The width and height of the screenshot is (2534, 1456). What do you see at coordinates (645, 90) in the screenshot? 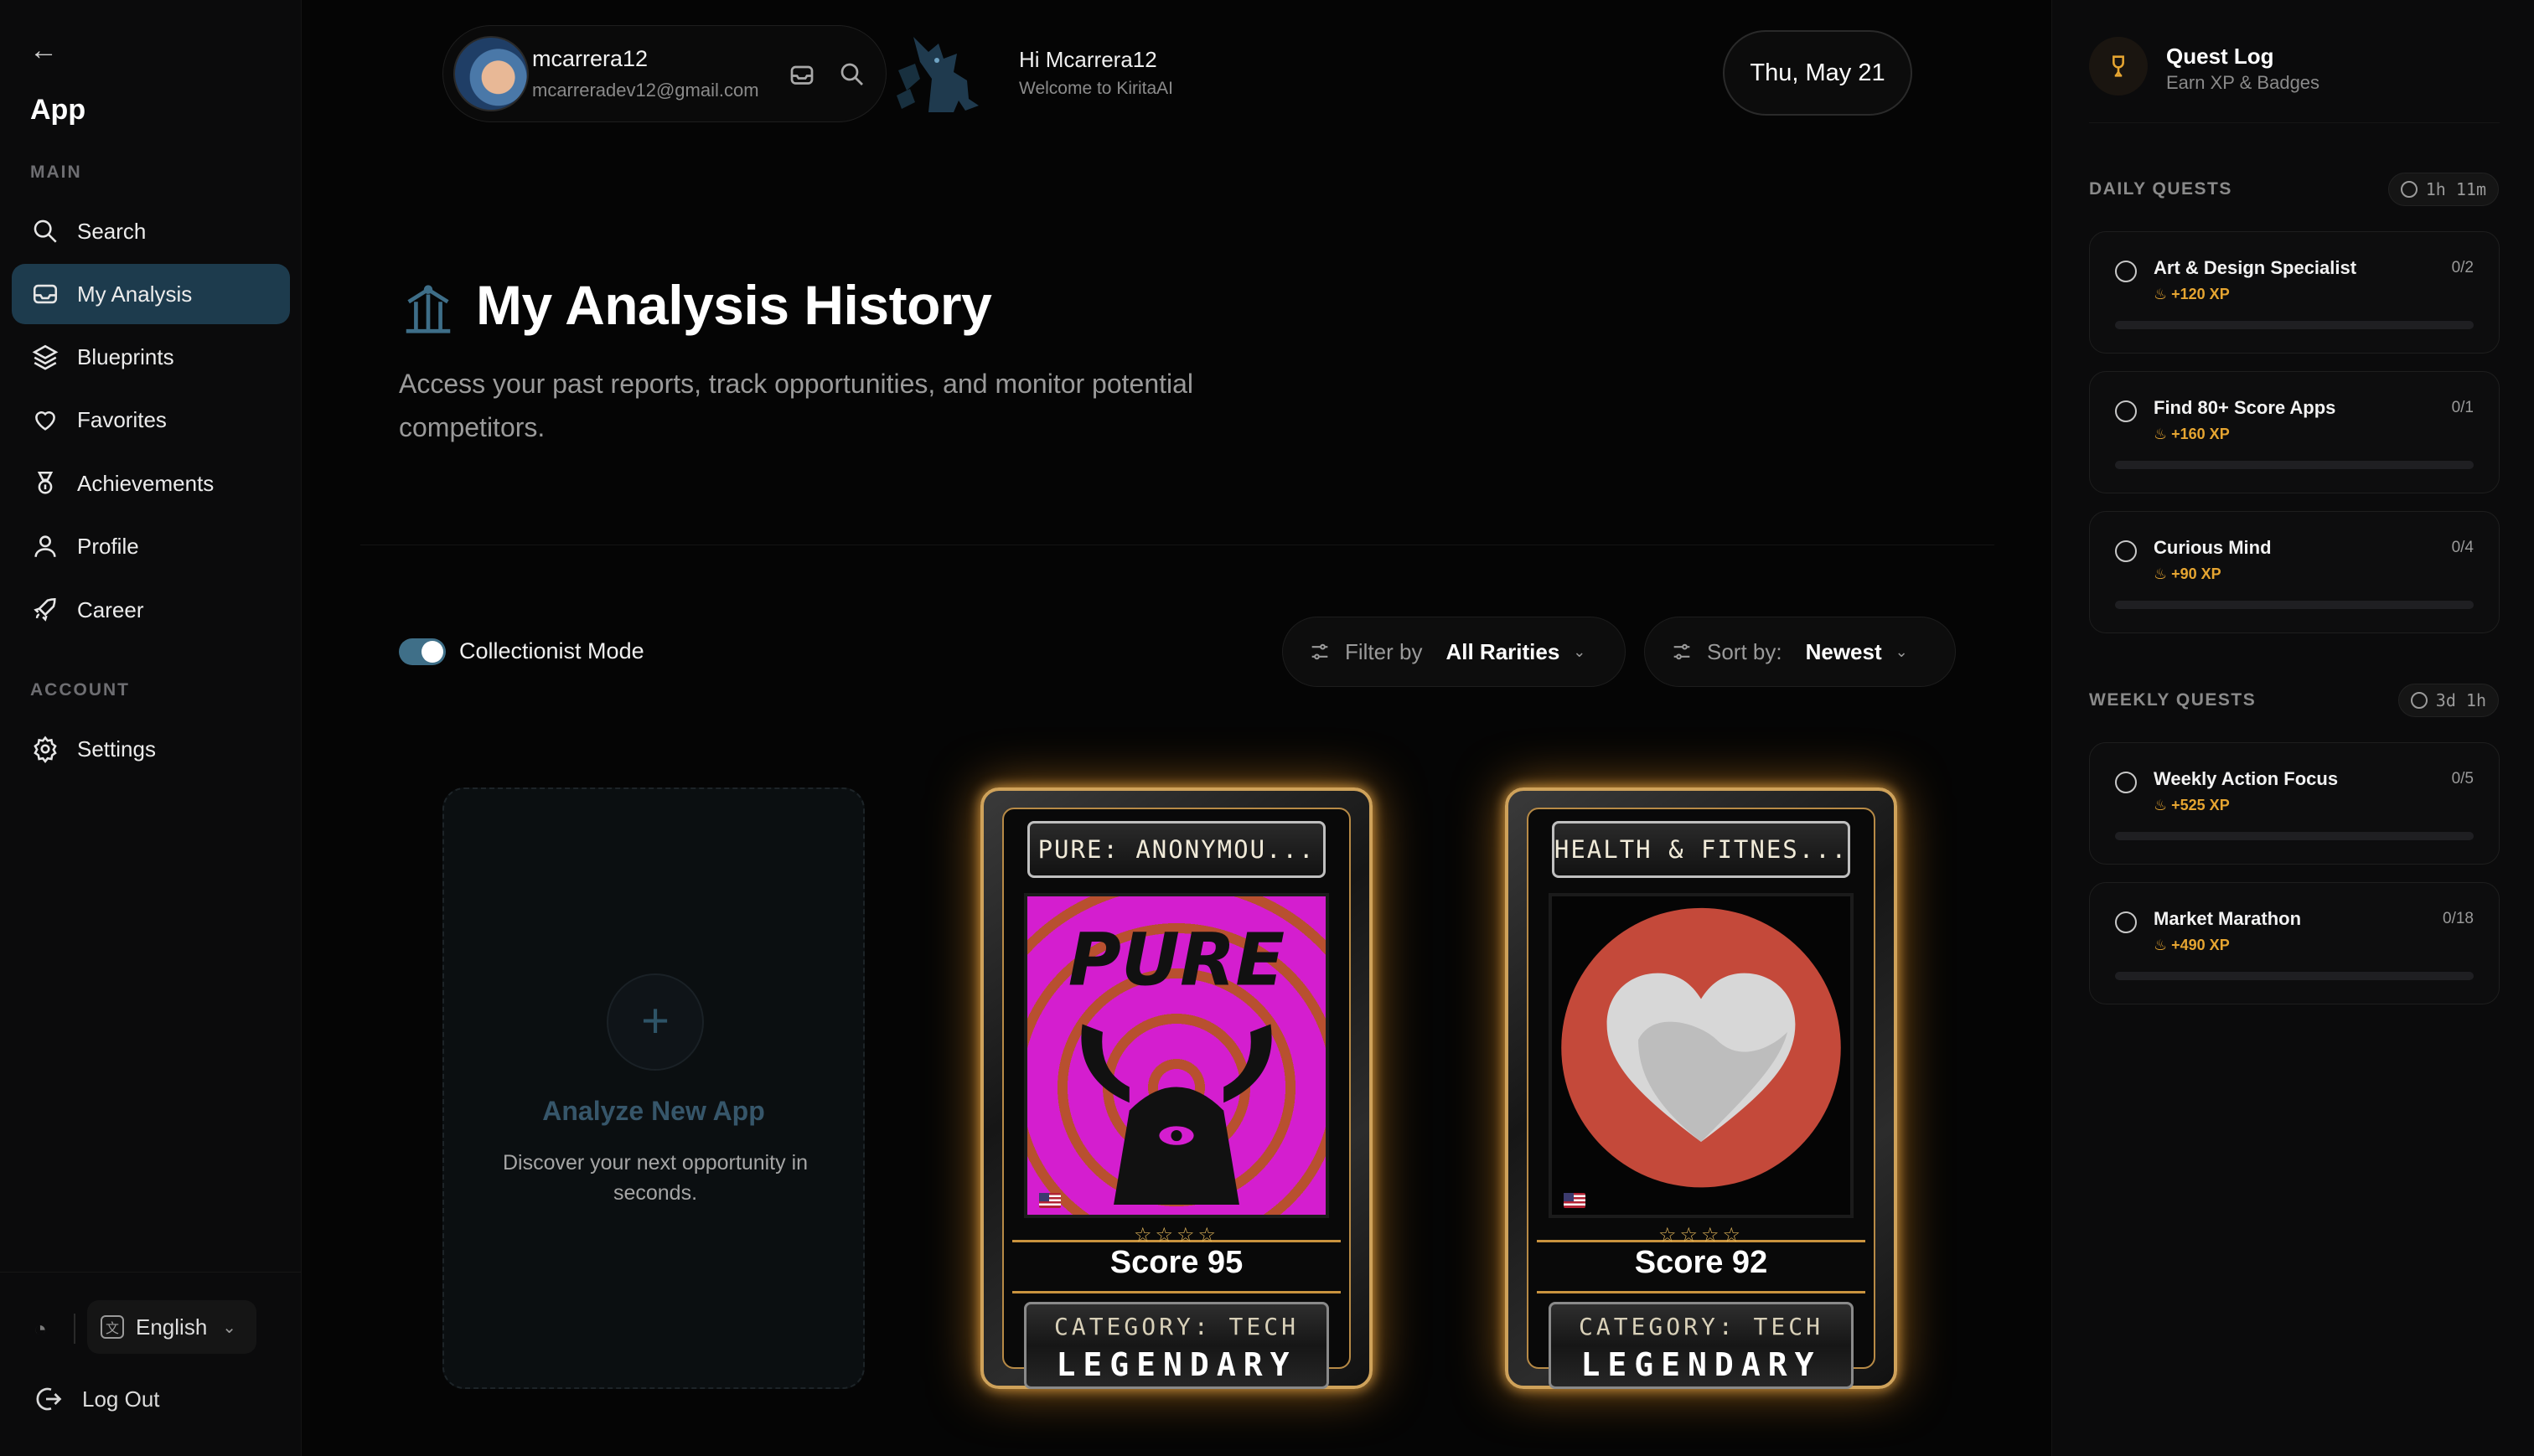
I see `user-email: mcarreradev12@gmail.com` at bounding box center [645, 90].